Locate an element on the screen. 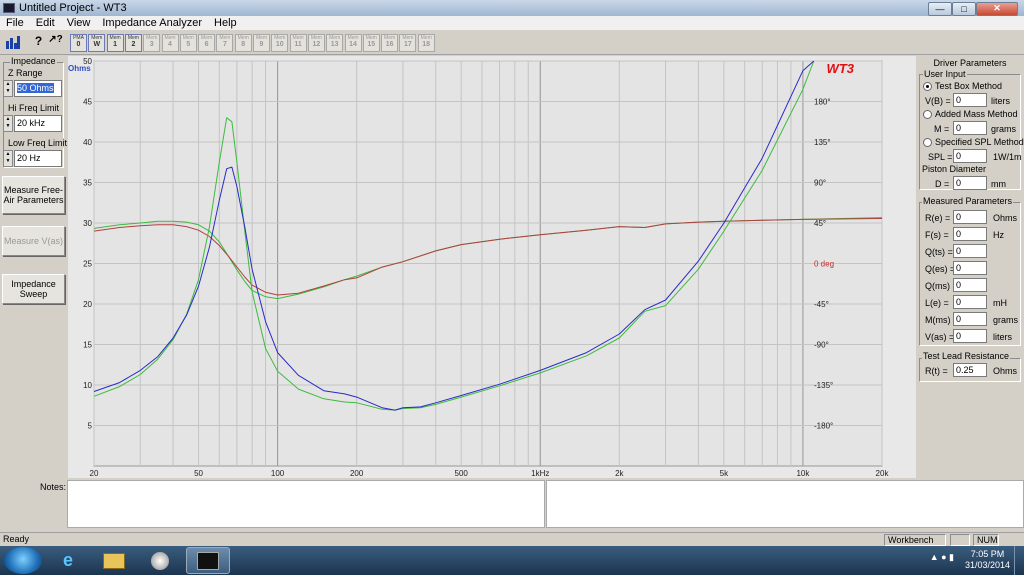 The height and width of the screenshot is (575, 1024). clock-time: 7:05 PM is located at coordinates (987, 554).